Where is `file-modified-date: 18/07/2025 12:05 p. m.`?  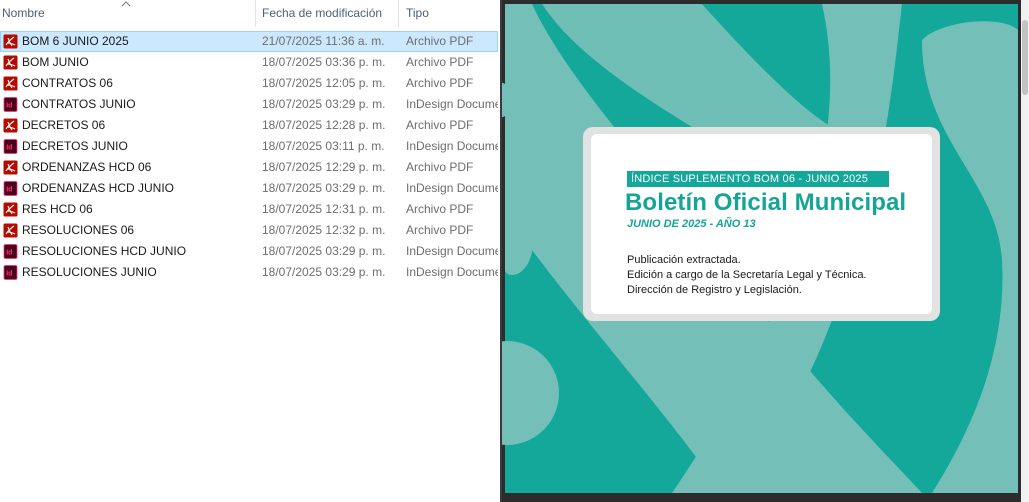 file-modified-date: 18/07/2025 12:05 p. m. is located at coordinates (324, 83).